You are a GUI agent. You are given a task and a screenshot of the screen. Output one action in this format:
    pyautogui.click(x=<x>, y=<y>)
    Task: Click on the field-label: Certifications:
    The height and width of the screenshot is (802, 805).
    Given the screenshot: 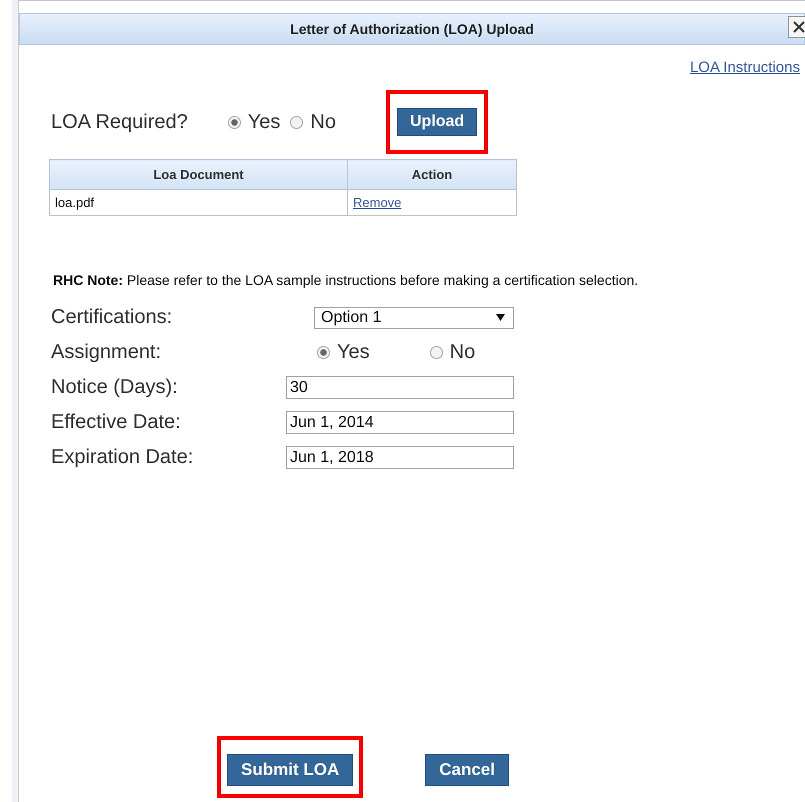 What is the action you would take?
    pyautogui.click(x=112, y=317)
    